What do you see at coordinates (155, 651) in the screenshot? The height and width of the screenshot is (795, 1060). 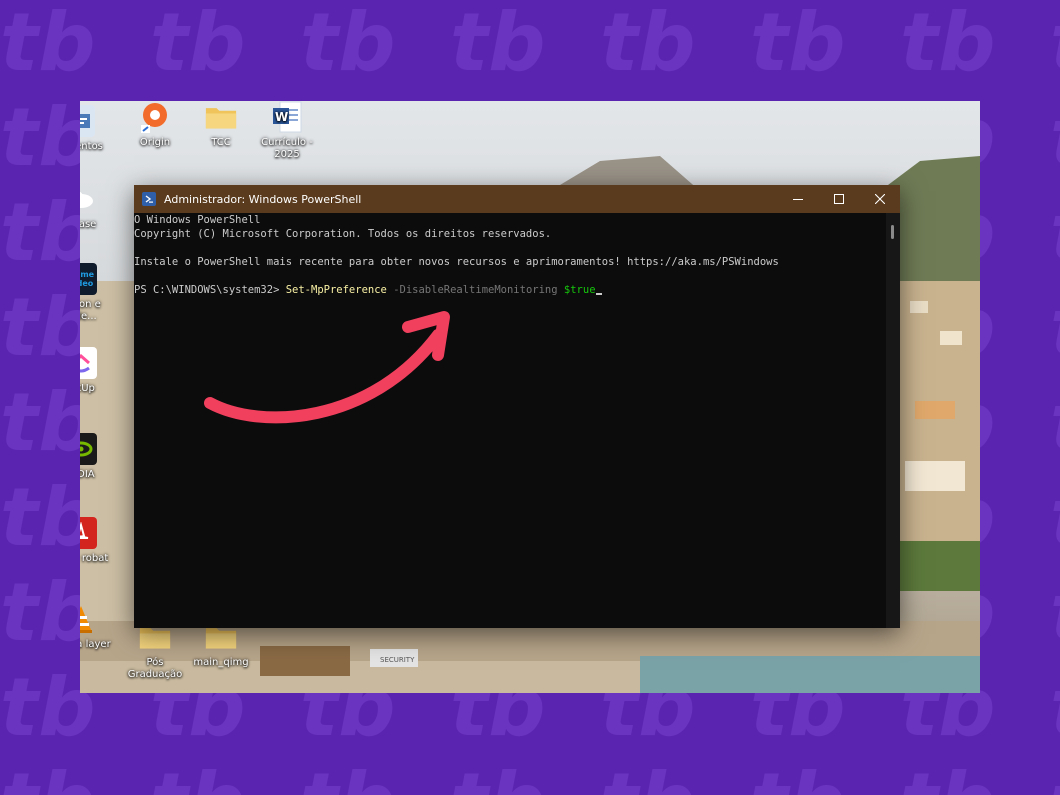 I see `desktop-icon-pos-graduacao: Pós Graduação` at bounding box center [155, 651].